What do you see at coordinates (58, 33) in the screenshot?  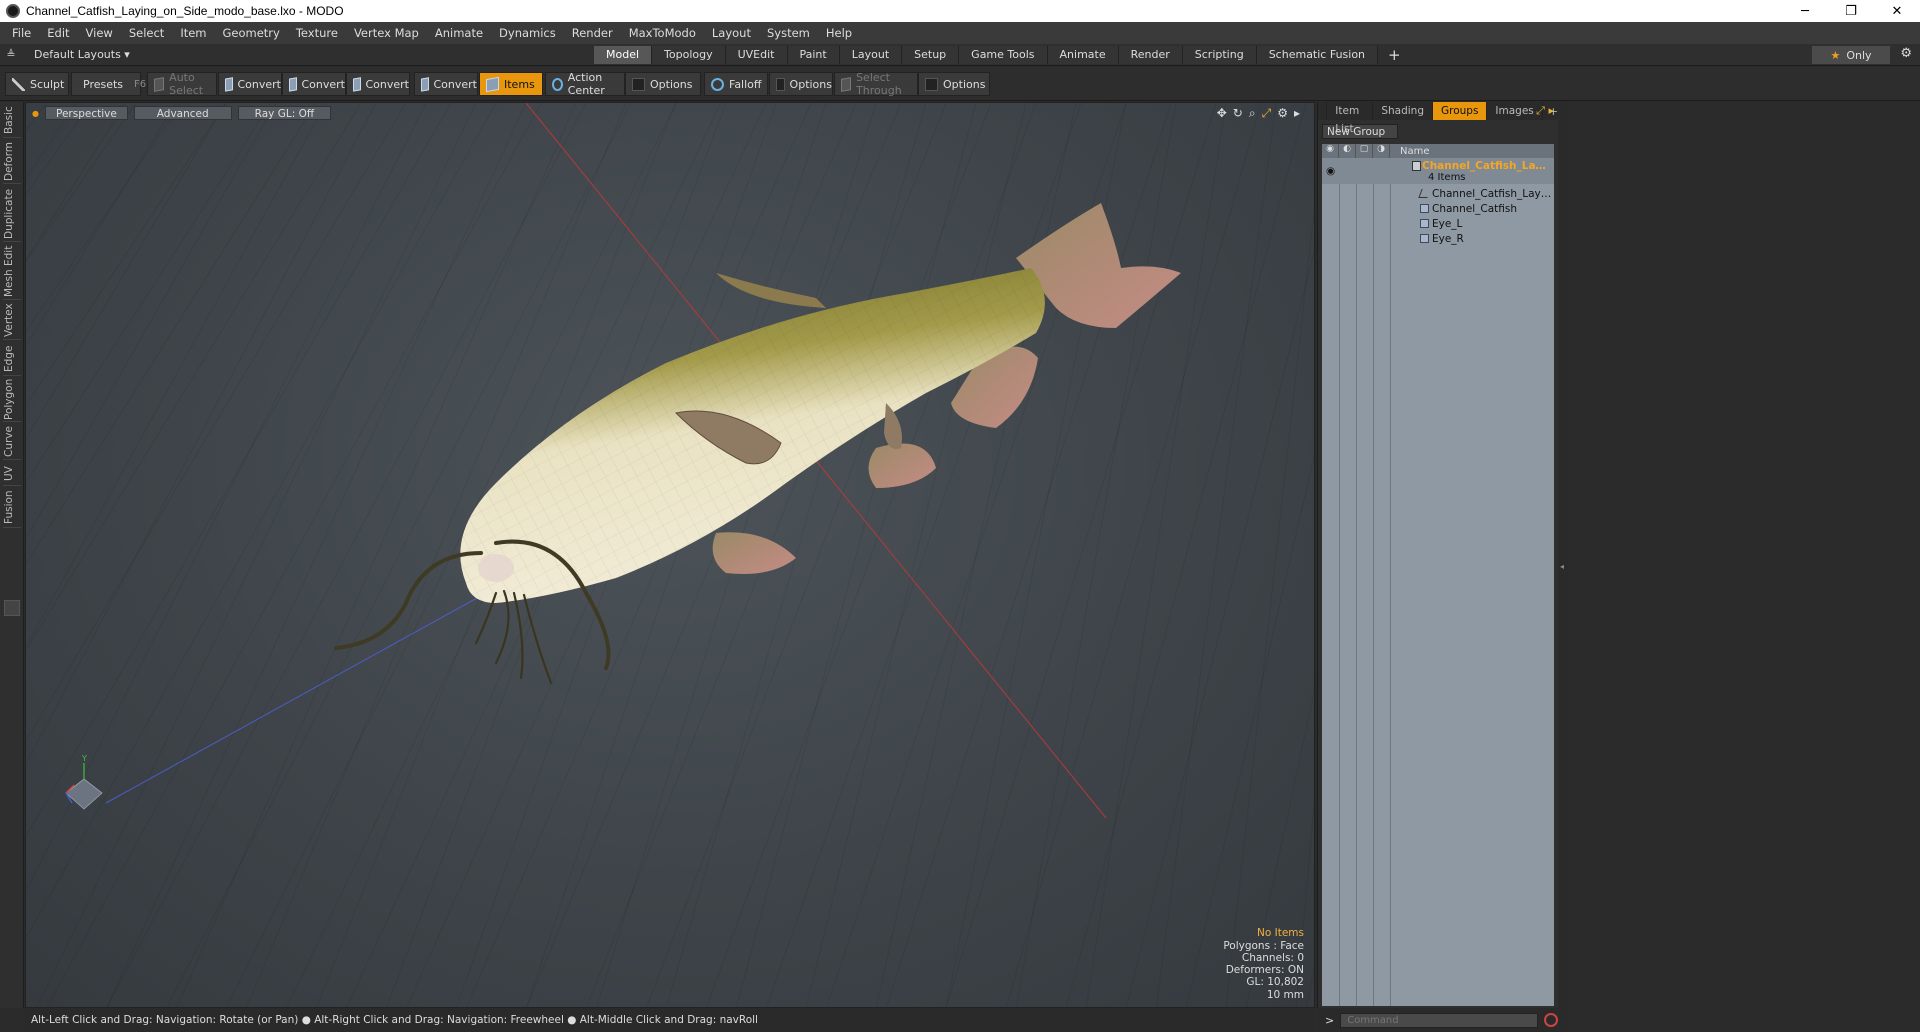 I see `menu-edit: Edit` at bounding box center [58, 33].